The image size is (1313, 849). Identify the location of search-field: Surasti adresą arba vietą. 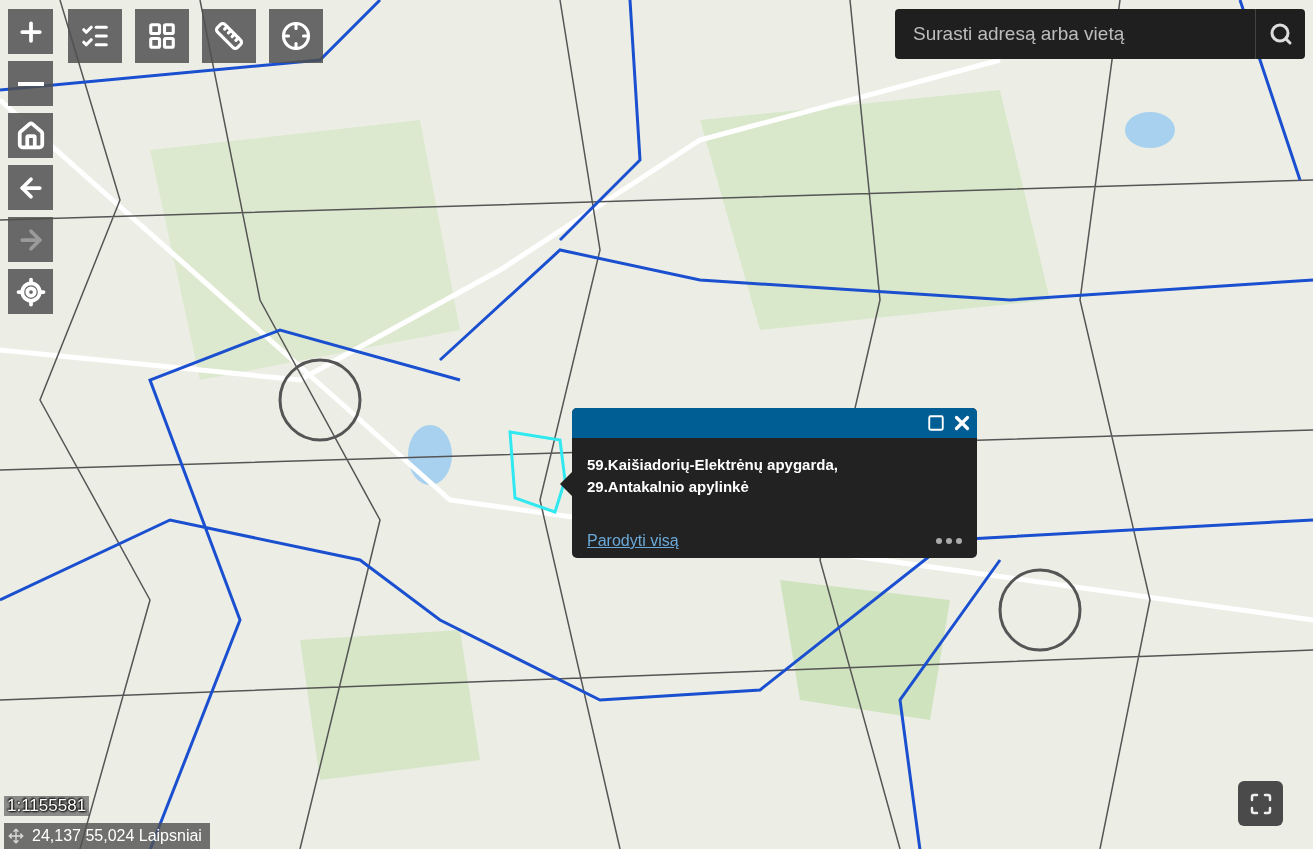
(1075, 34).